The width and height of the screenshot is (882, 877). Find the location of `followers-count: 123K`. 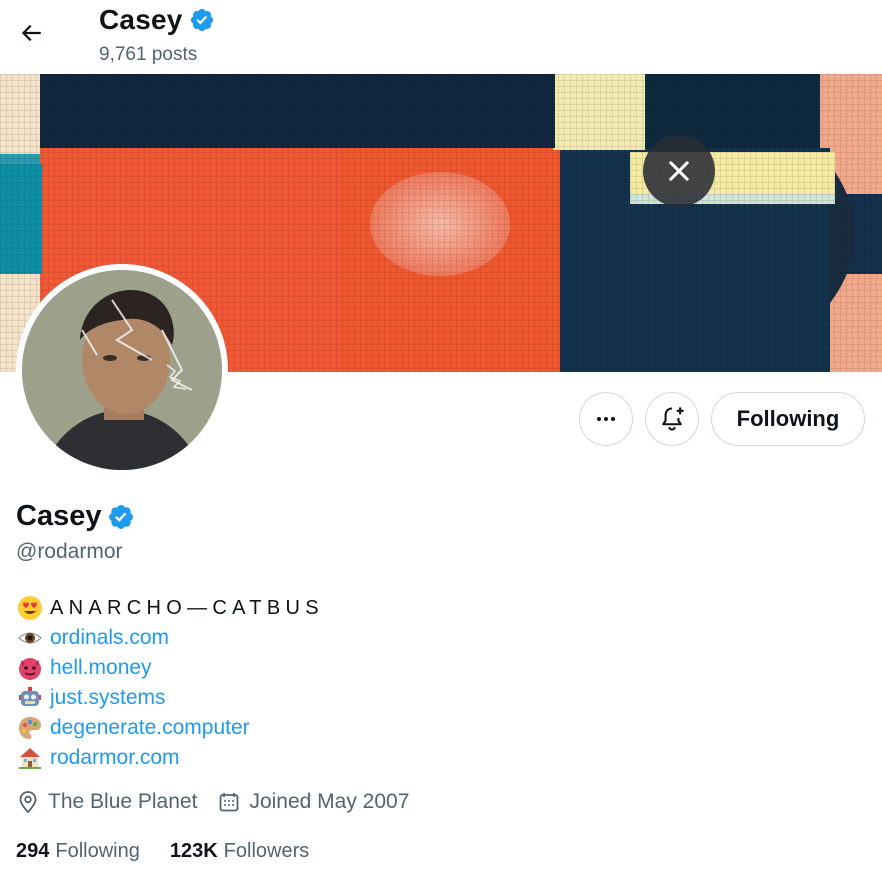

followers-count: 123K is located at coordinates (193, 851).